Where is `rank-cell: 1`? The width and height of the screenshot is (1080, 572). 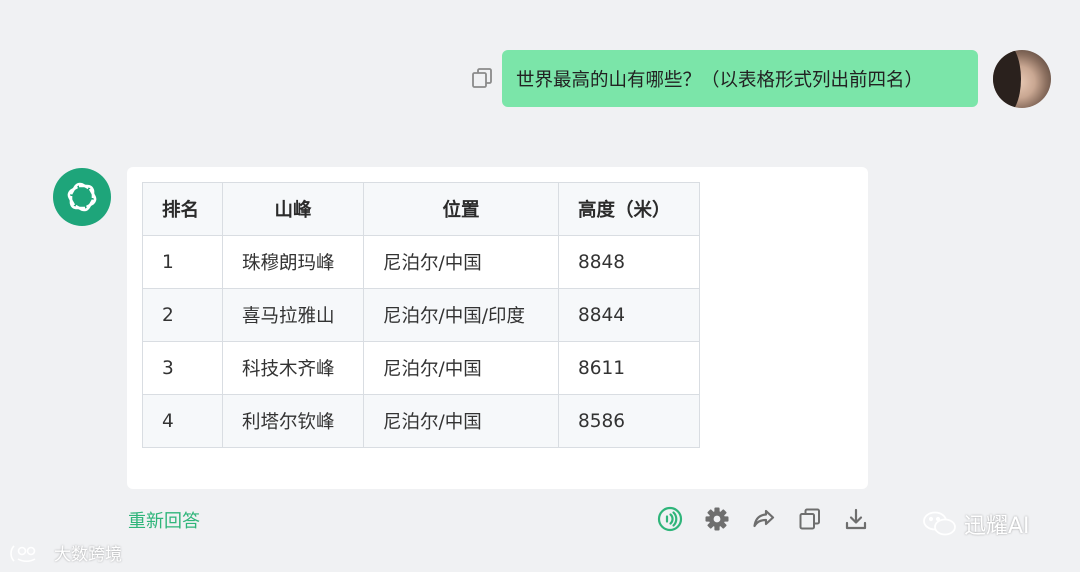 rank-cell: 1 is located at coordinates (182, 262).